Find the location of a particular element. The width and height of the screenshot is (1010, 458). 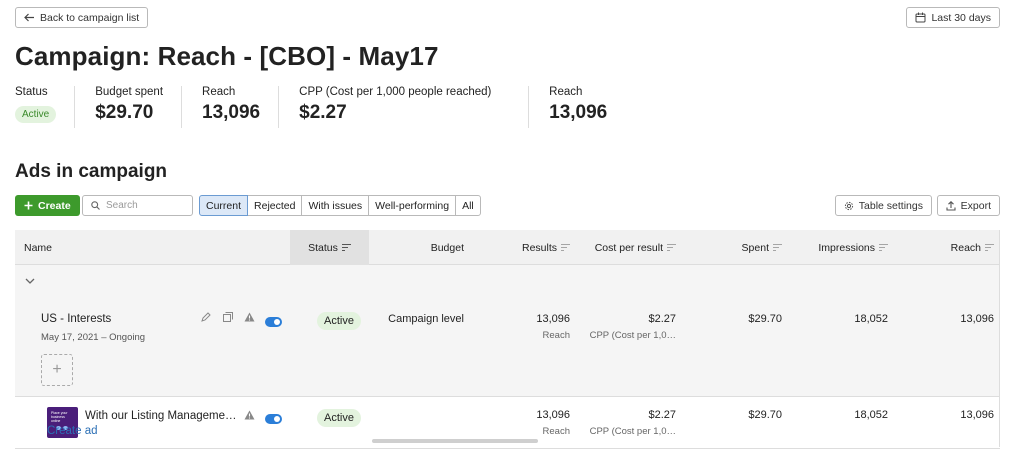

page-title: Campaign: Reach - [CBO] - May17 is located at coordinates (227, 56).